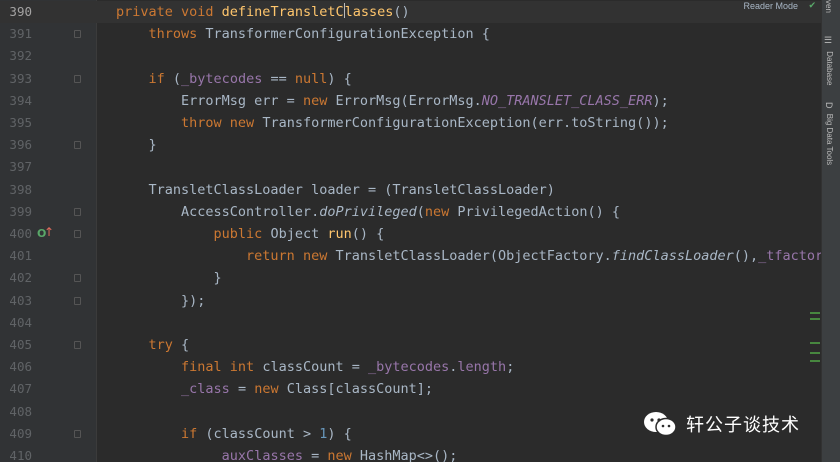  I want to click on tool-tab-top: ven, so click(828, 6).